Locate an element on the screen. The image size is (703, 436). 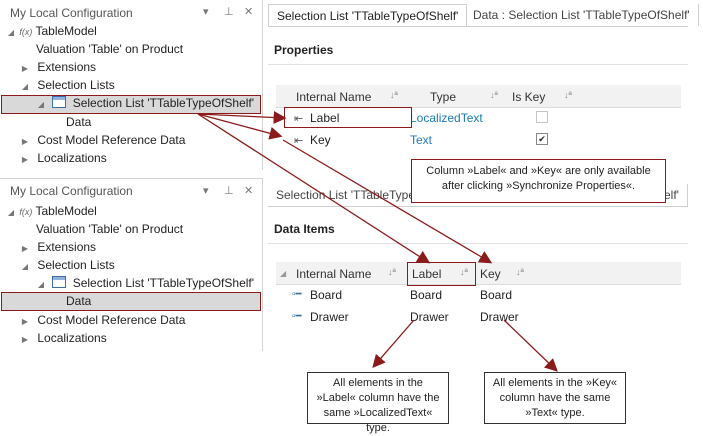
checkbox-is-key: ✔ is located at coordinates (542, 139).